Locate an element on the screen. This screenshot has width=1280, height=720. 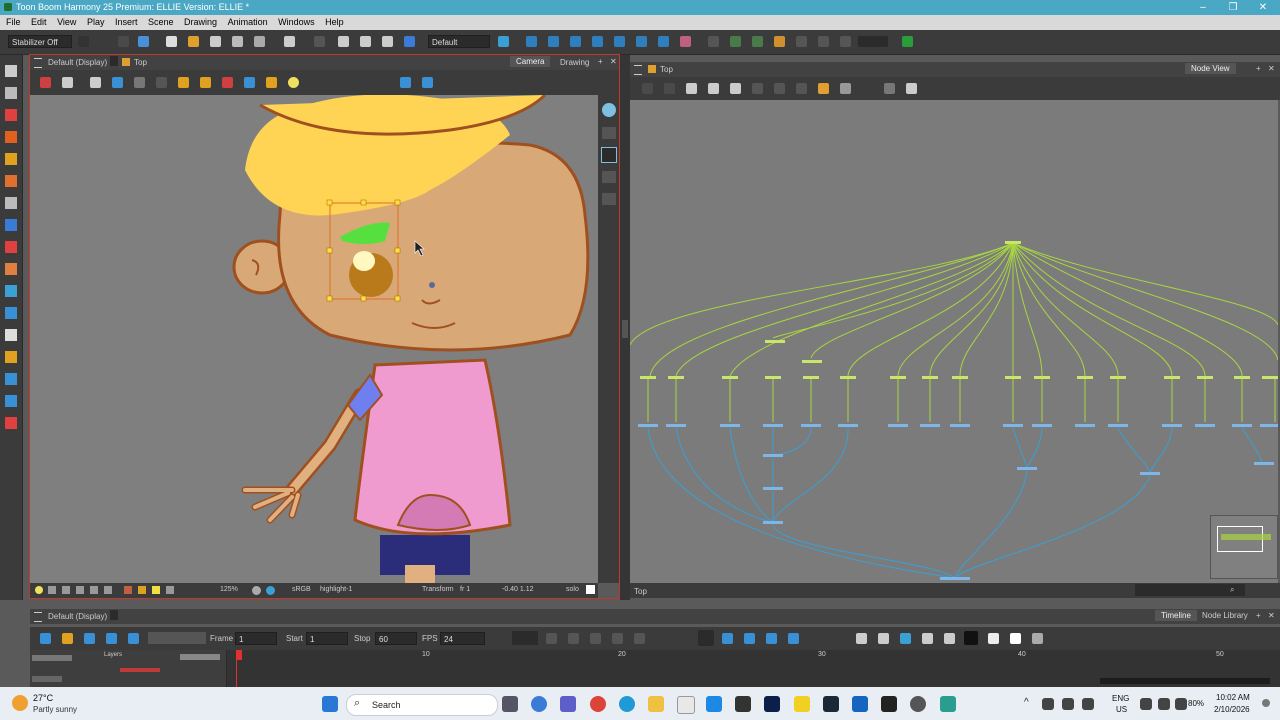
extend-icon is located at coordinates (861, 638).